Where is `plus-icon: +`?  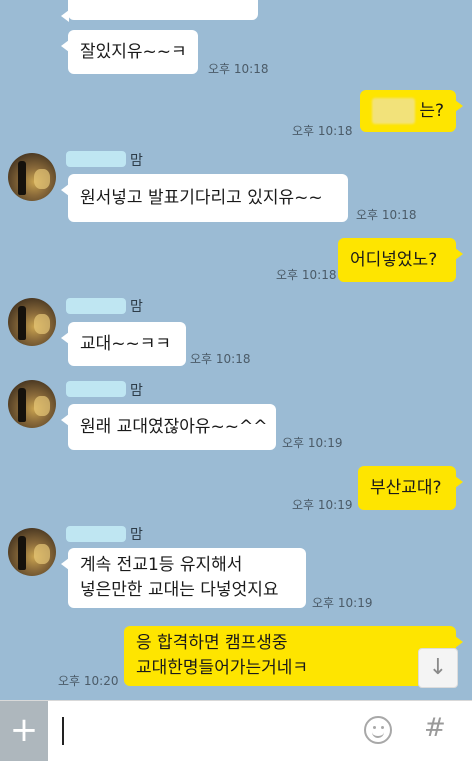
plus-icon: + is located at coordinates (24, 730).